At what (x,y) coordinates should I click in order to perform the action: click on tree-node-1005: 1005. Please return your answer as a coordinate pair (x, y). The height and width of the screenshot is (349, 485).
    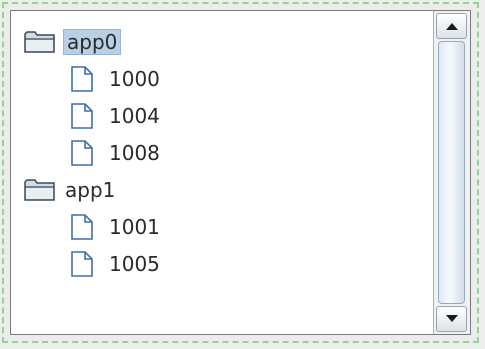
    Looking at the image, I should click on (220, 263).